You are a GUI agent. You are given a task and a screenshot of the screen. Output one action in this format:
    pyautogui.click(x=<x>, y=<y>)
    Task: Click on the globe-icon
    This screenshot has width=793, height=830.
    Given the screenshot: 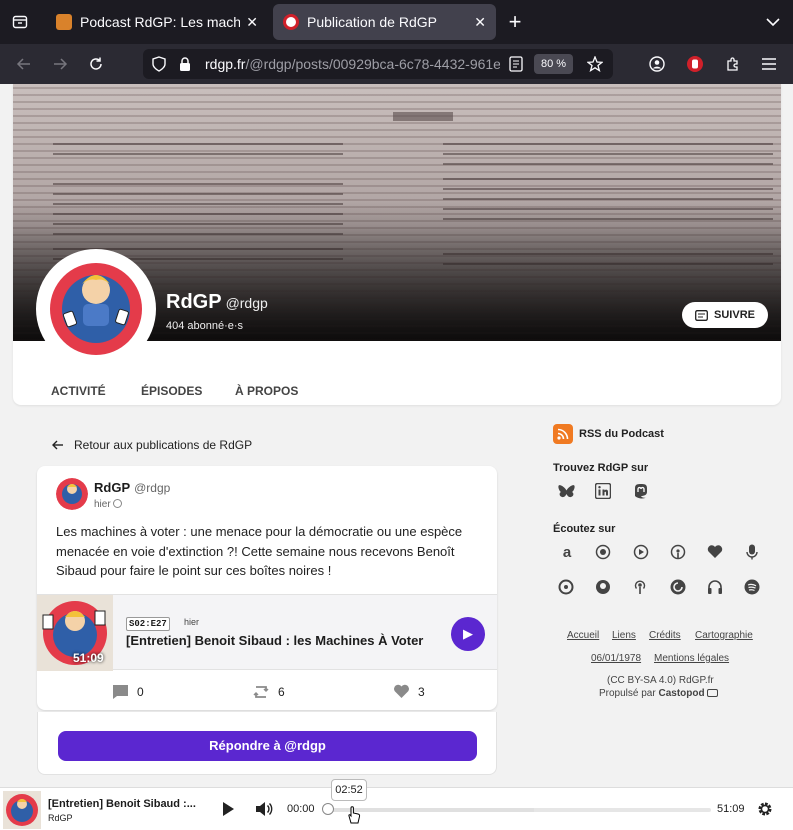 What is the action you would take?
    pyautogui.click(x=118, y=503)
    